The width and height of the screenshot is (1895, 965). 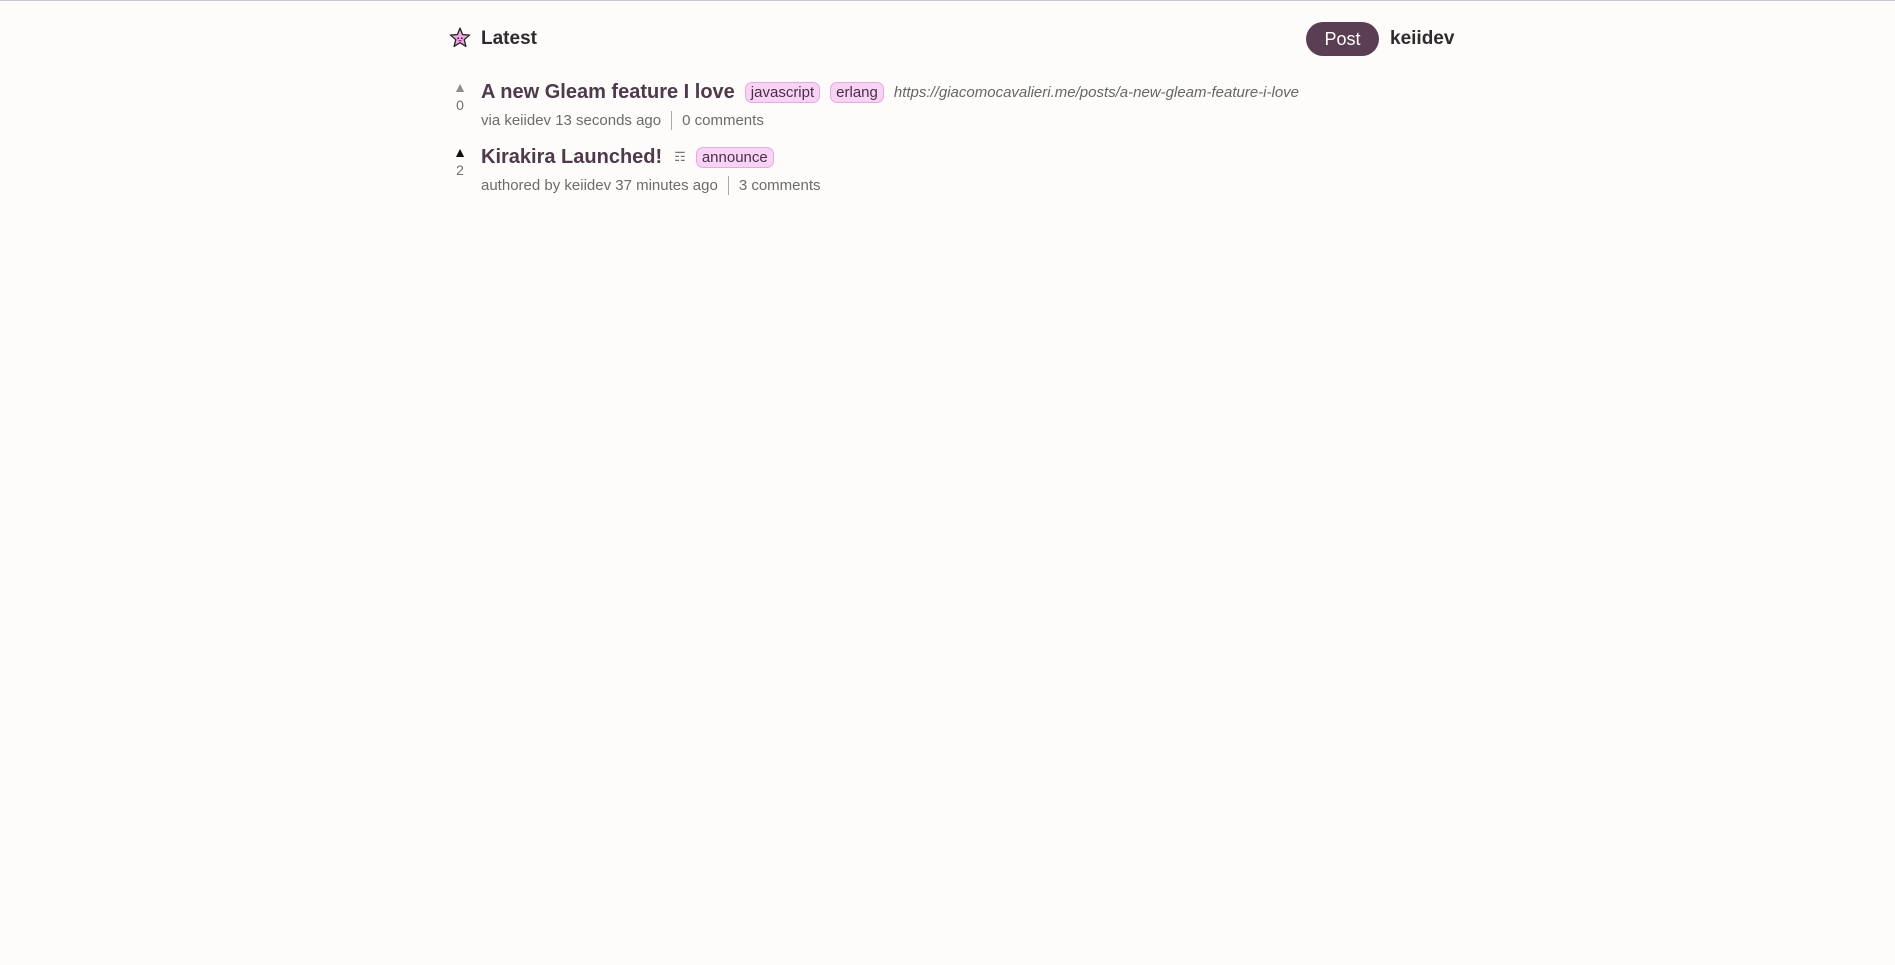 I want to click on post-title-row: Kirakira Launched! ☶ announce, so click(x=627, y=157).